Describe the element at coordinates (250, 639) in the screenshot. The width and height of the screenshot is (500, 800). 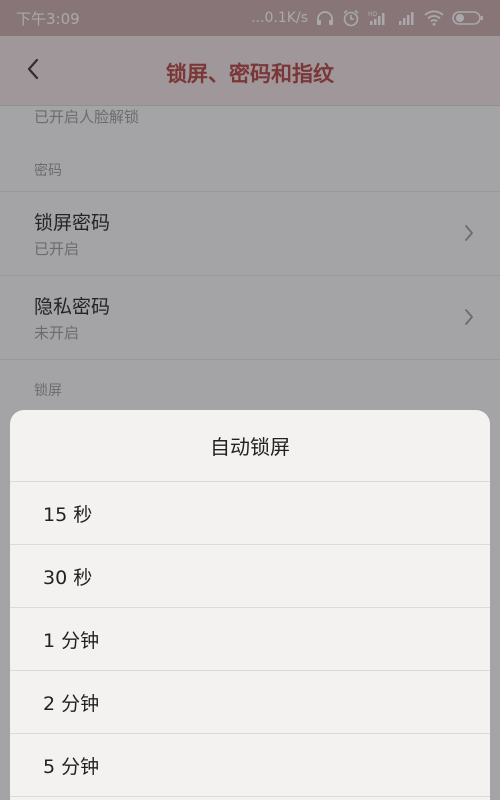
I see `option-1-minute: 1 分钟` at that location.